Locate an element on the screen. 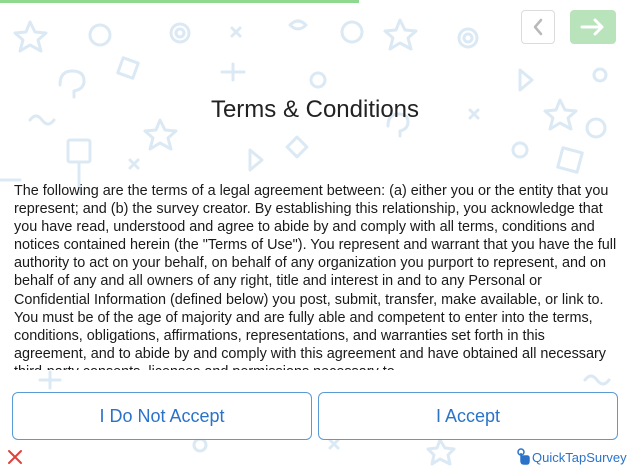 The height and width of the screenshot is (471, 630). arrow-right-icon is located at coordinates (592, 27).